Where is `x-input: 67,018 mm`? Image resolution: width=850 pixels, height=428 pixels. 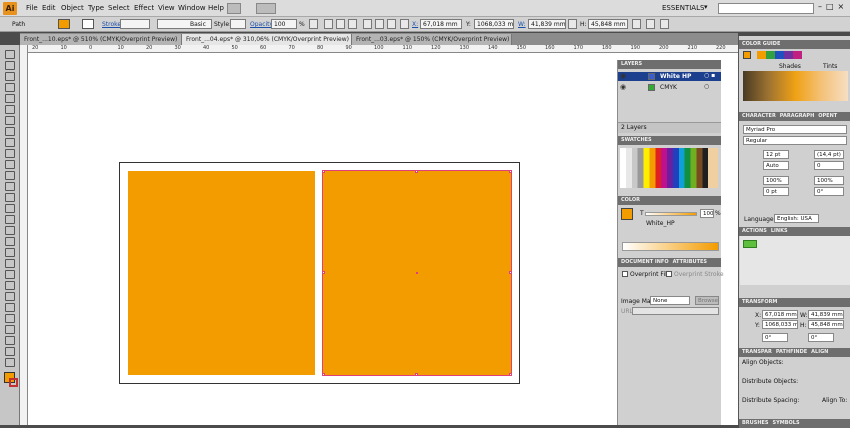 x-input: 67,018 mm is located at coordinates (441, 24).